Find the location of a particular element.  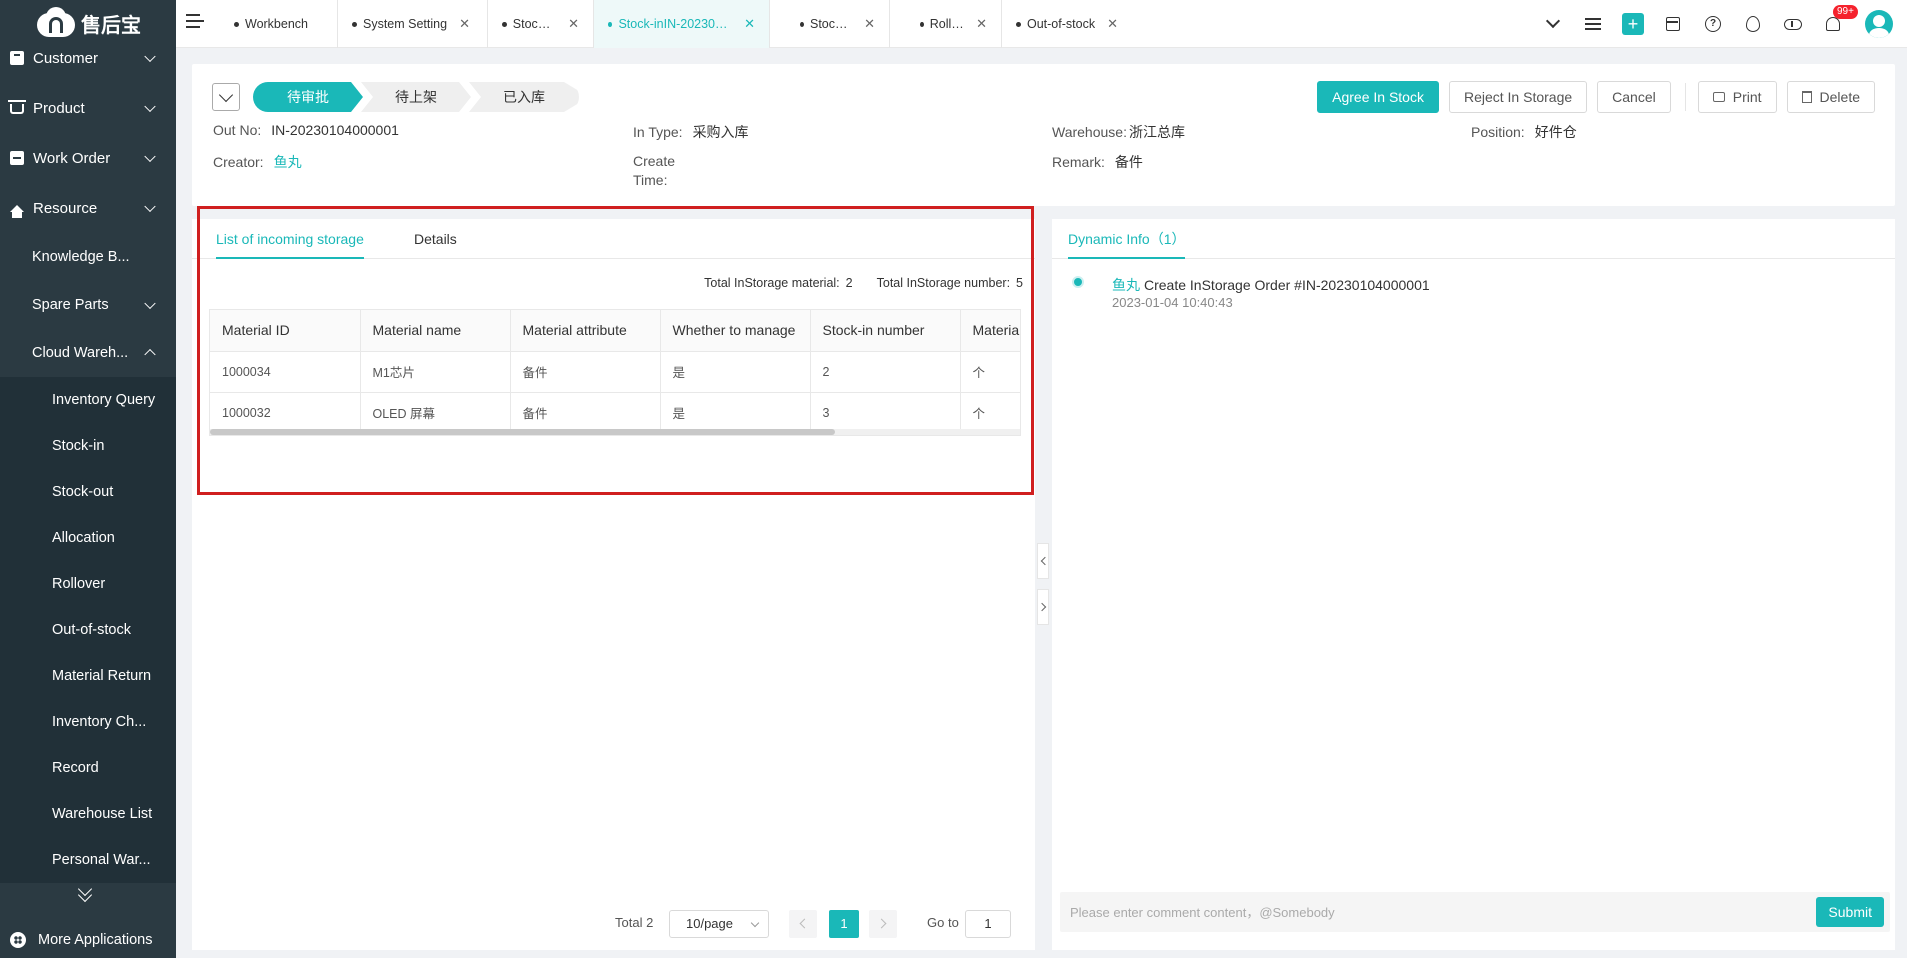

scroll-down-icon is located at coordinates (85, 892).